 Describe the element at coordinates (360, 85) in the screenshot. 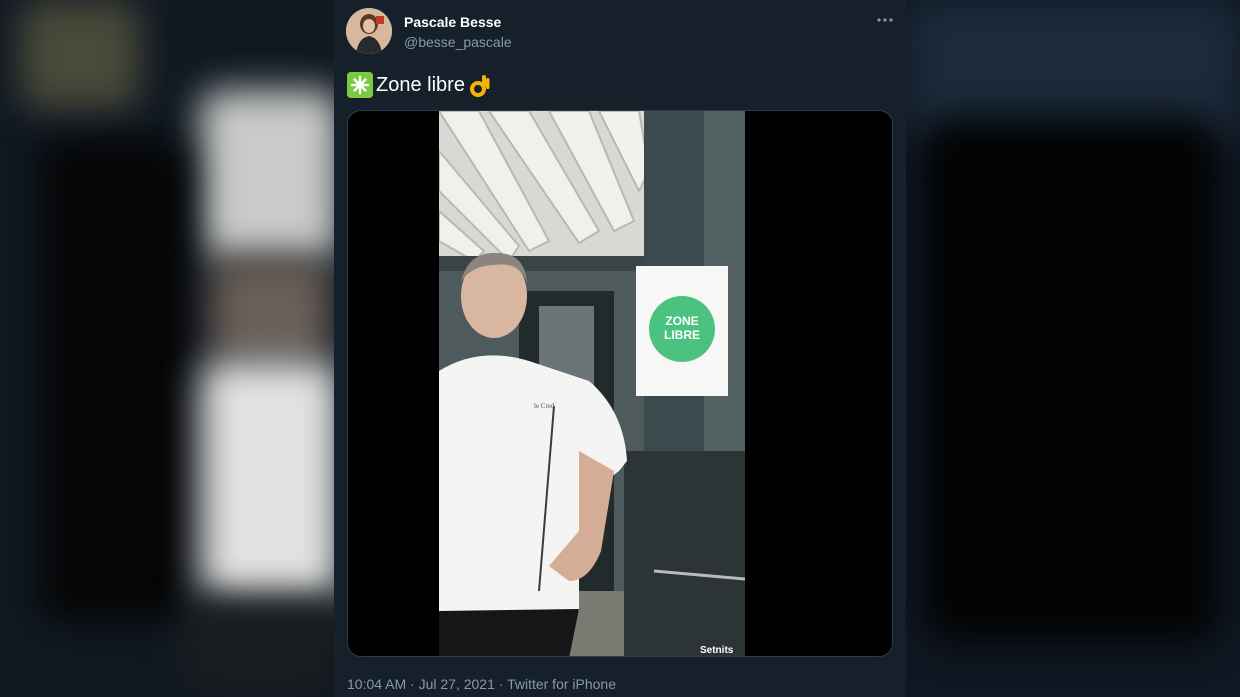

I see `sparkle-icon` at that location.